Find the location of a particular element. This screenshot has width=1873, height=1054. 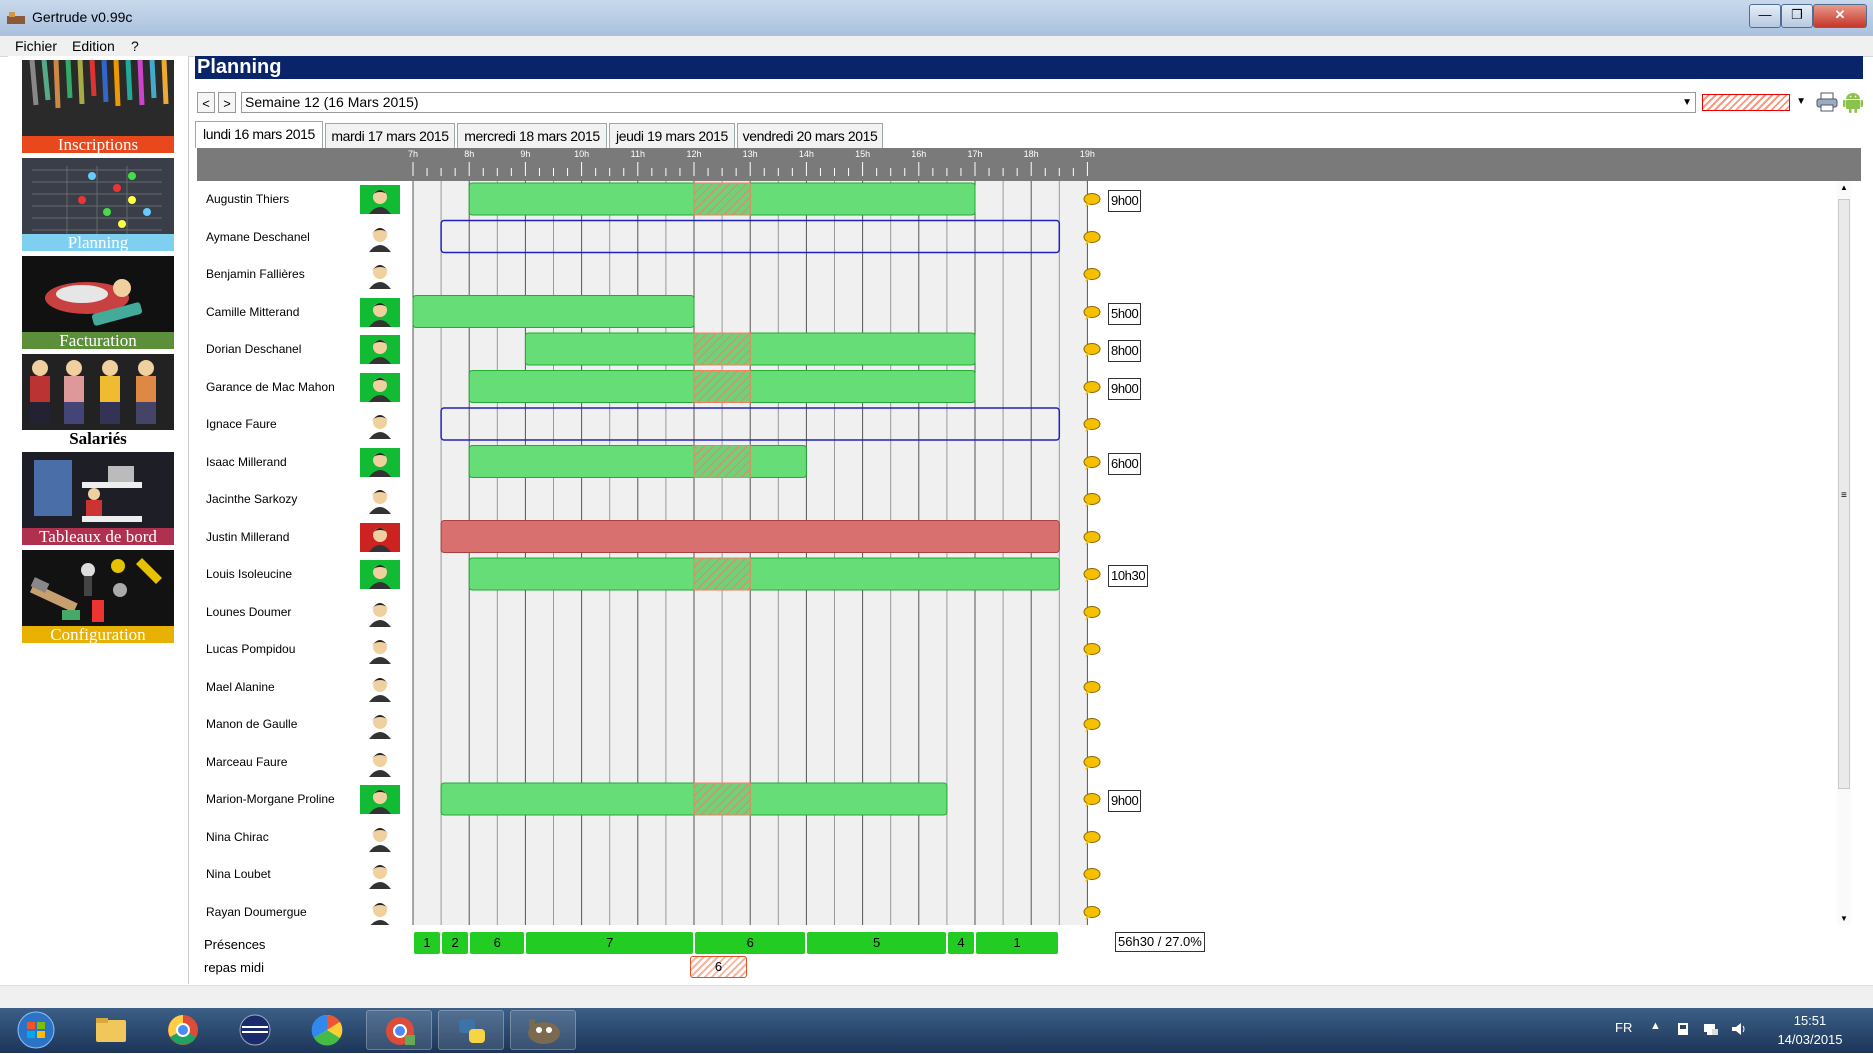

child-name: Isaac Millerand is located at coordinates (246, 462).